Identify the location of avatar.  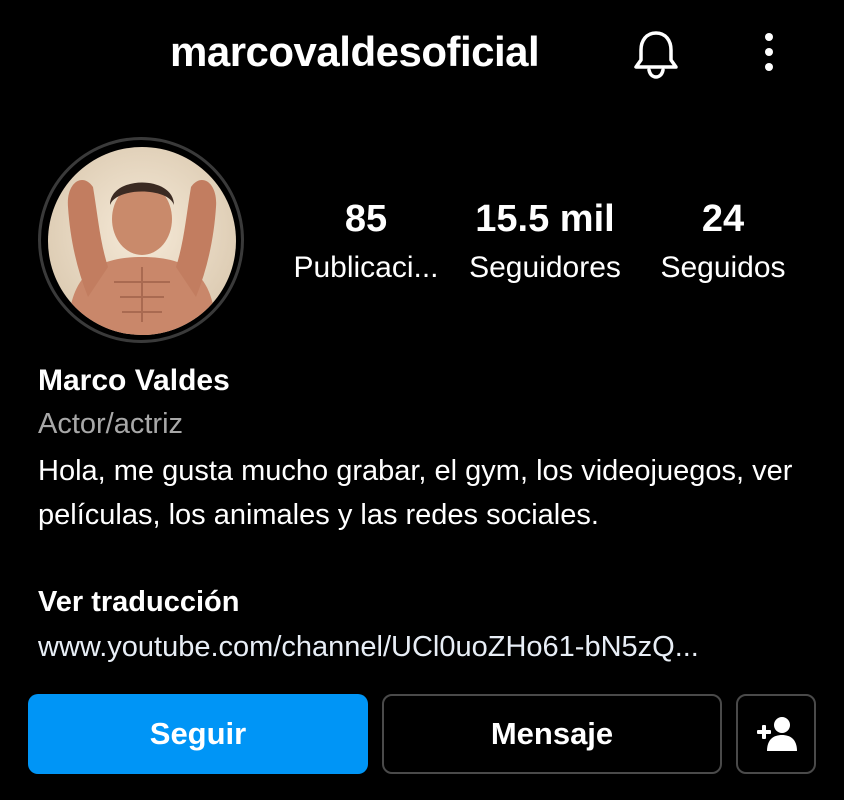
(142, 241).